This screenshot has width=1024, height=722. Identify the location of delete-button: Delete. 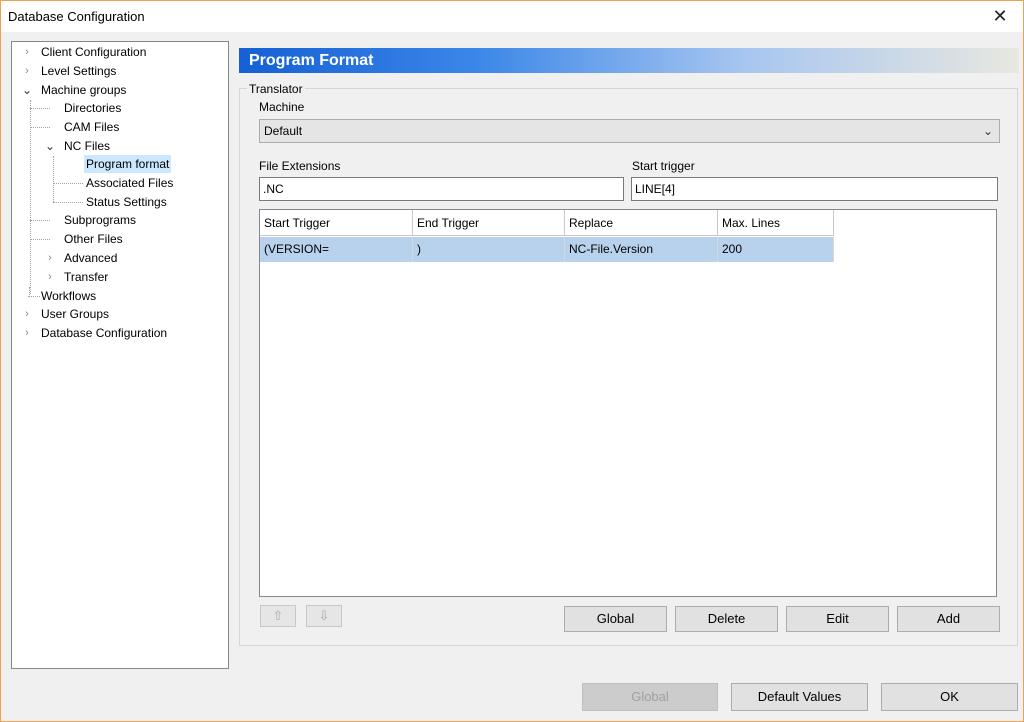
(726, 619).